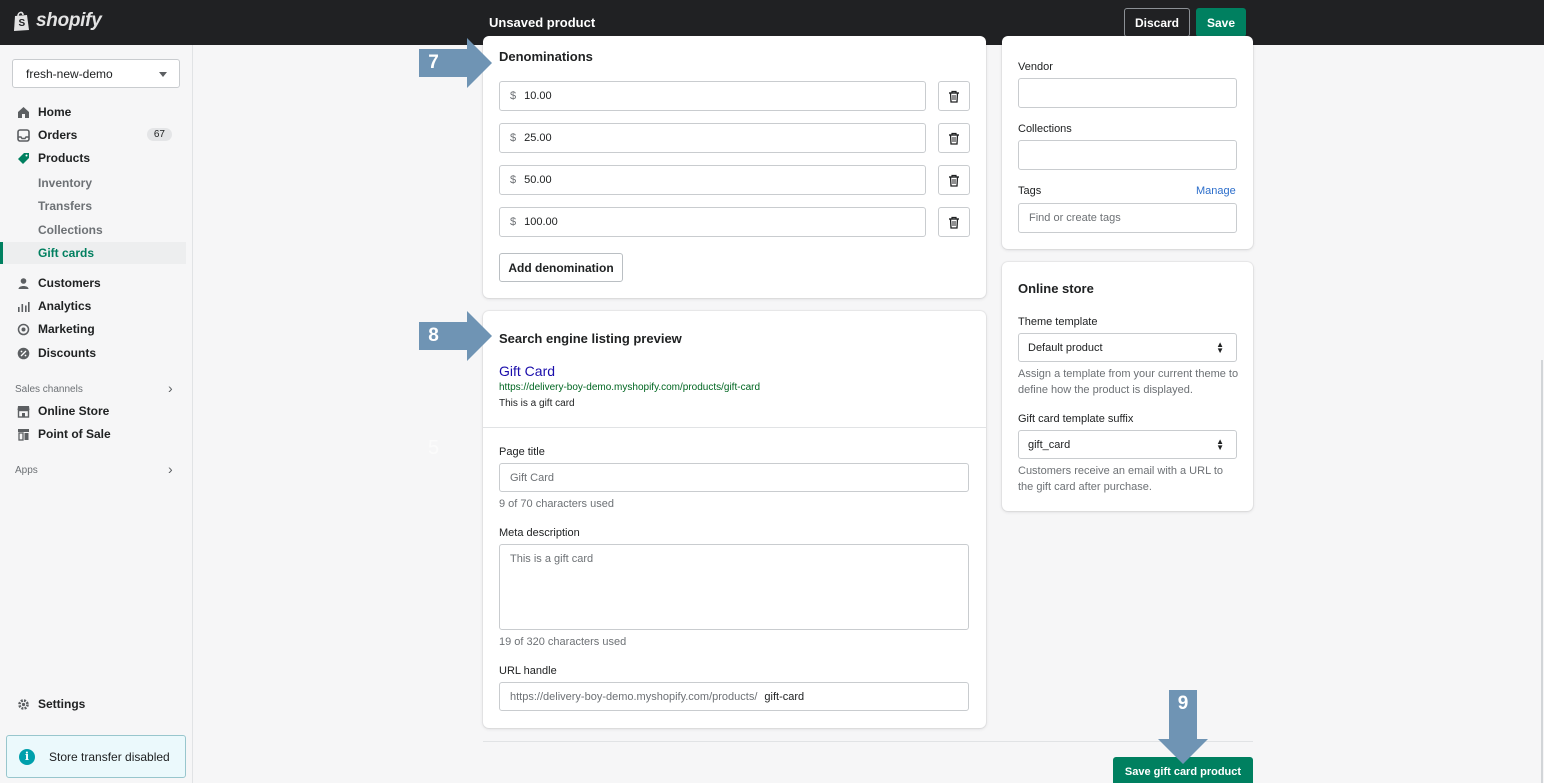 This screenshot has height=783, width=1544. What do you see at coordinates (163, 74) in the screenshot?
I see `caret-down-icon` at bounding box center [163, 74].